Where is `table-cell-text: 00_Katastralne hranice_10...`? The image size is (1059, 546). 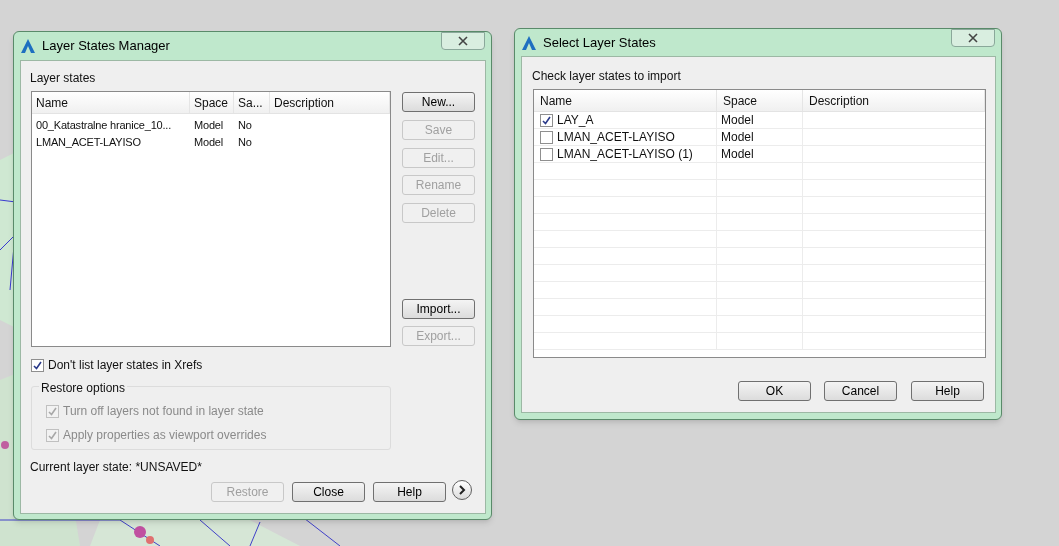 table-cell-text: 00_Katastralne hranice_10... is located at coordinates (104, 126).